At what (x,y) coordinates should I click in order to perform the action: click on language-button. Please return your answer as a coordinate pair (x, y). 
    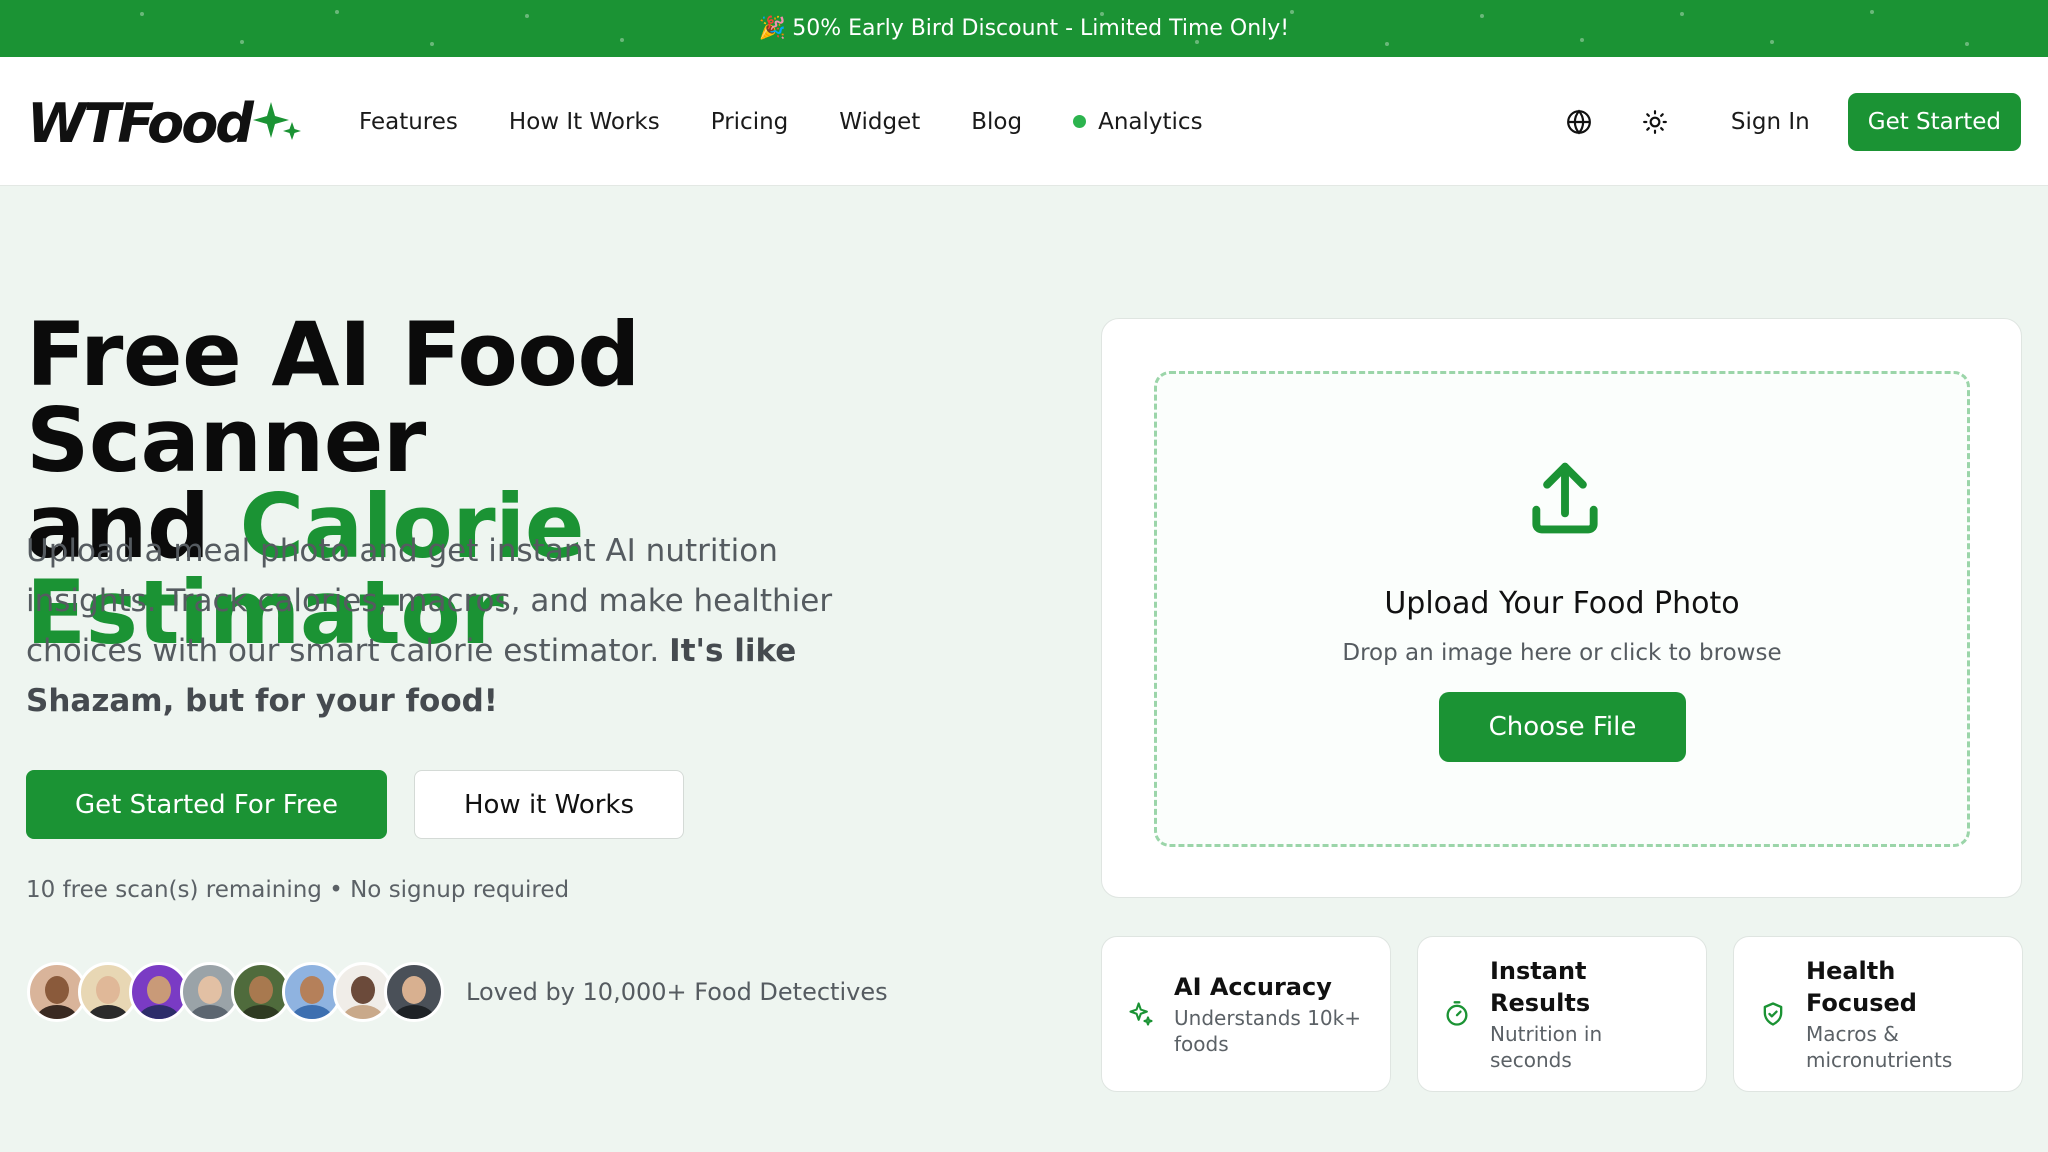
    Looking at the image, I should click on (1579, 122).